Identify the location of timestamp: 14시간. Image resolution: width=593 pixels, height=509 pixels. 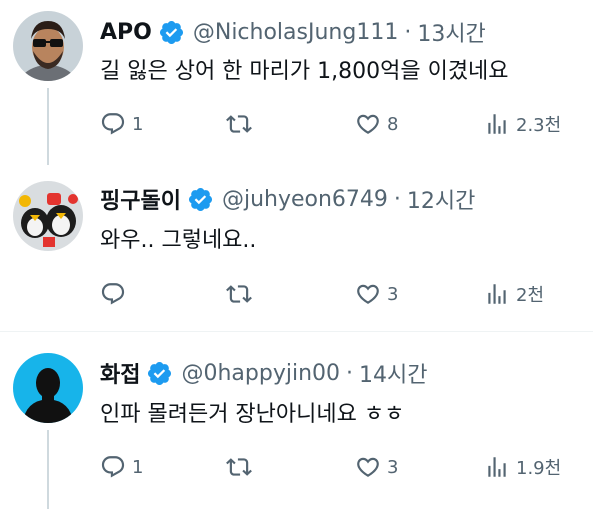
(393, 373).